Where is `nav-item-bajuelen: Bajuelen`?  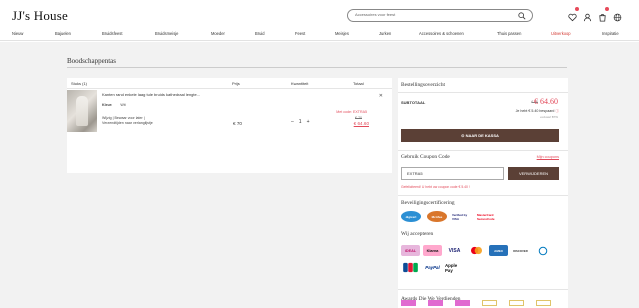
nav-item-bajuelen: Bajuelen is located at coordinates (63, 33).